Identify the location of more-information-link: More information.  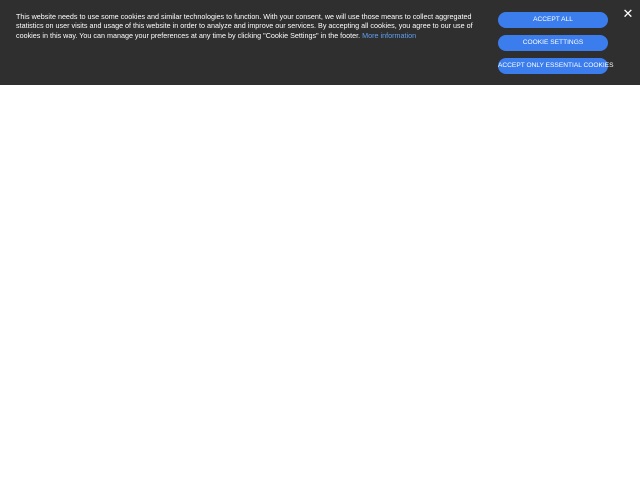
(389, 35).